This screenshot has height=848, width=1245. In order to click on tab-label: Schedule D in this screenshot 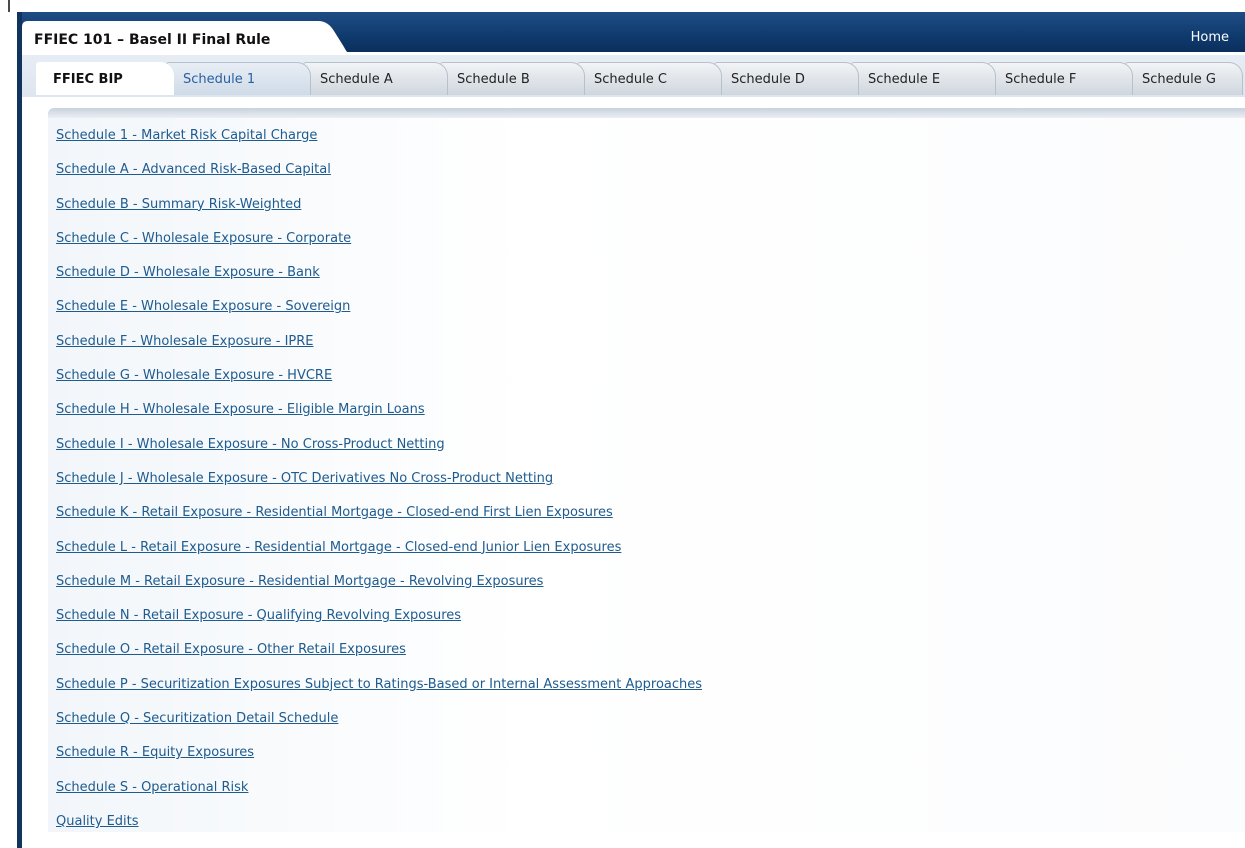, I will do `click(768, 79)`.